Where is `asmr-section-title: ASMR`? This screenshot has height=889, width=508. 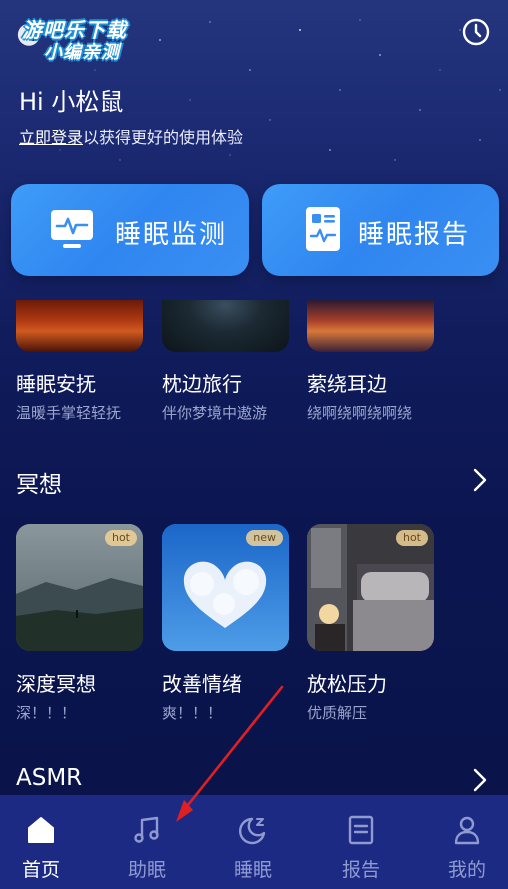 asmr-section-title: ASMR is located at coordinates (49, 778).